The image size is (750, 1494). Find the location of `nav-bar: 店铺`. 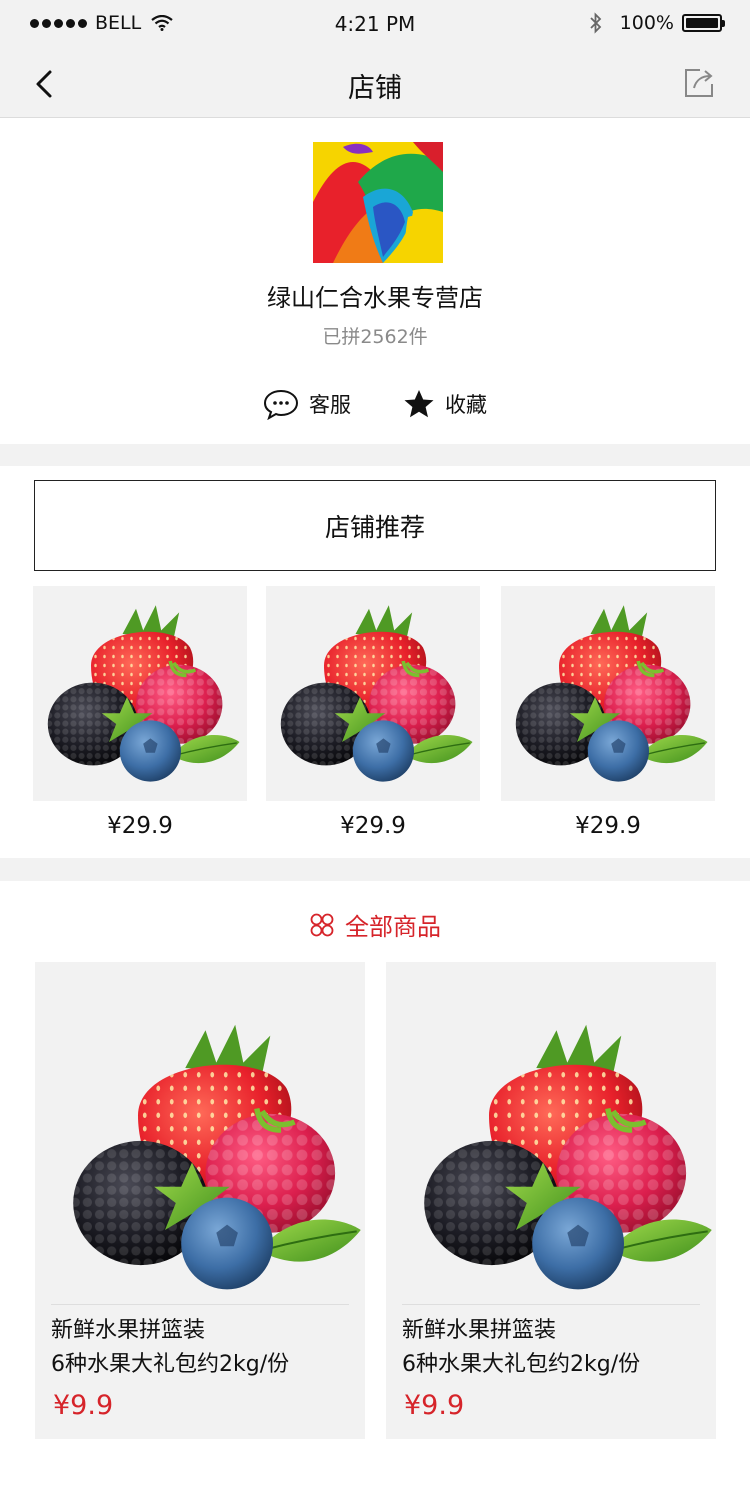

nav-bar: 店铺 is located at coordinates (375, 84).